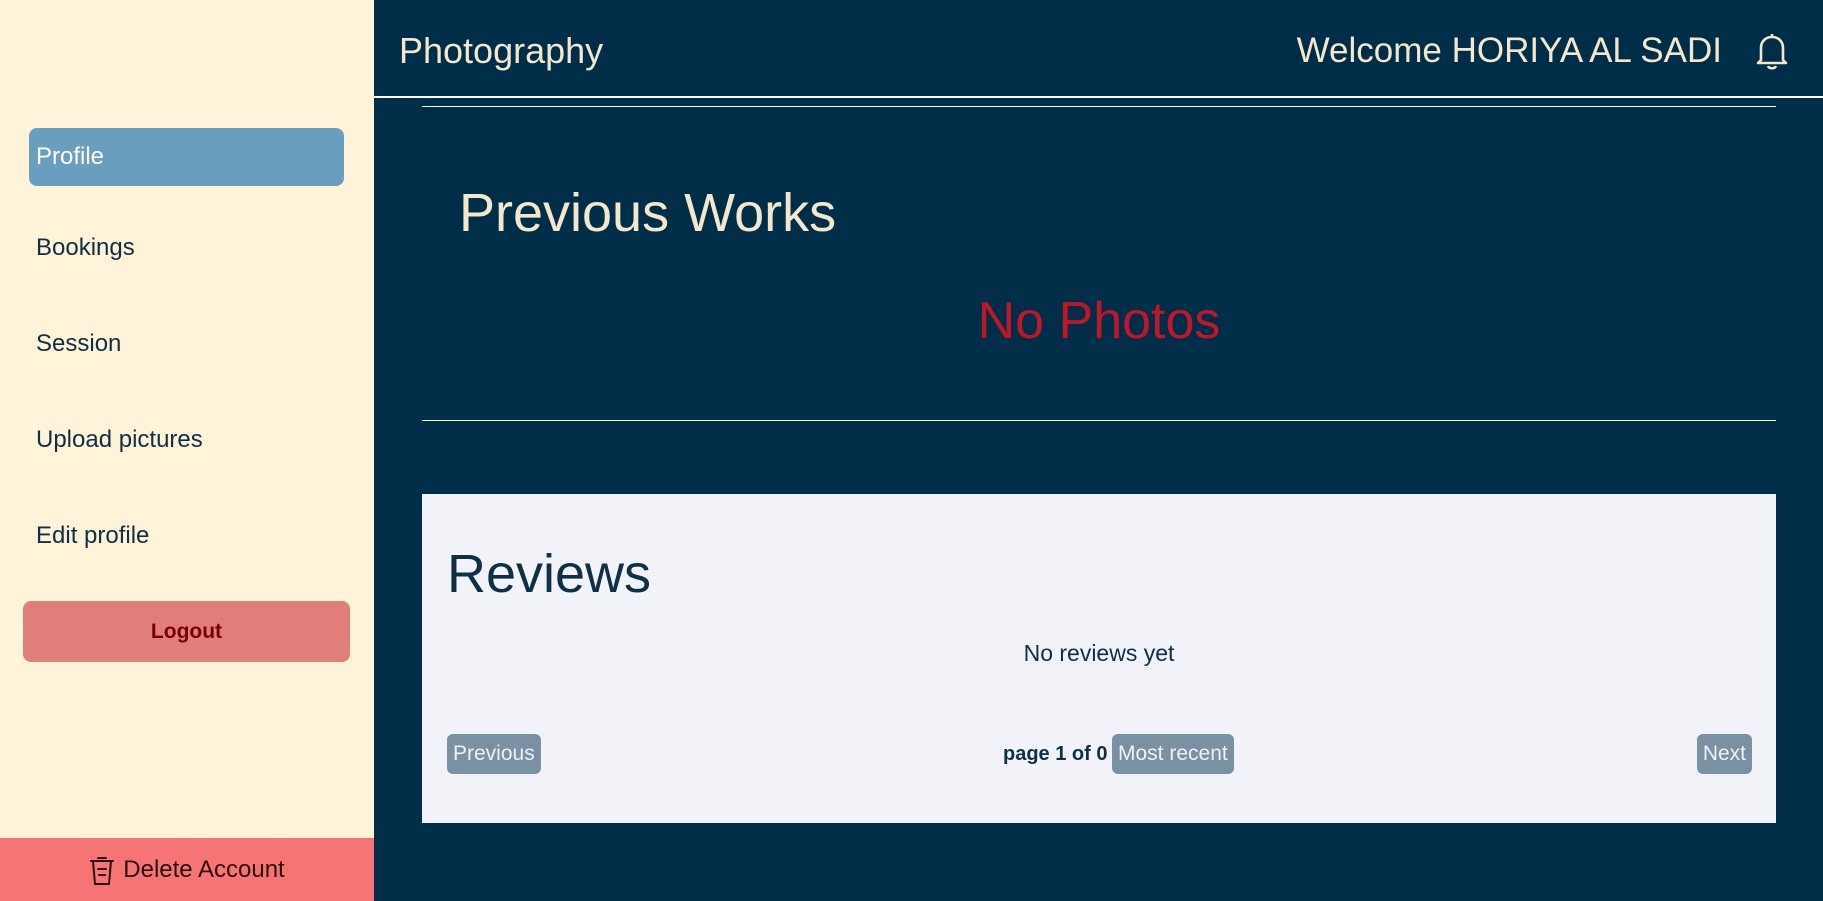 The width and height of the screenshot is (1823, 901). What do you see at coordinates (186, 344) in the screenshot?
I see `sidebar-item-session: Session` at bounding box center [186, 344].